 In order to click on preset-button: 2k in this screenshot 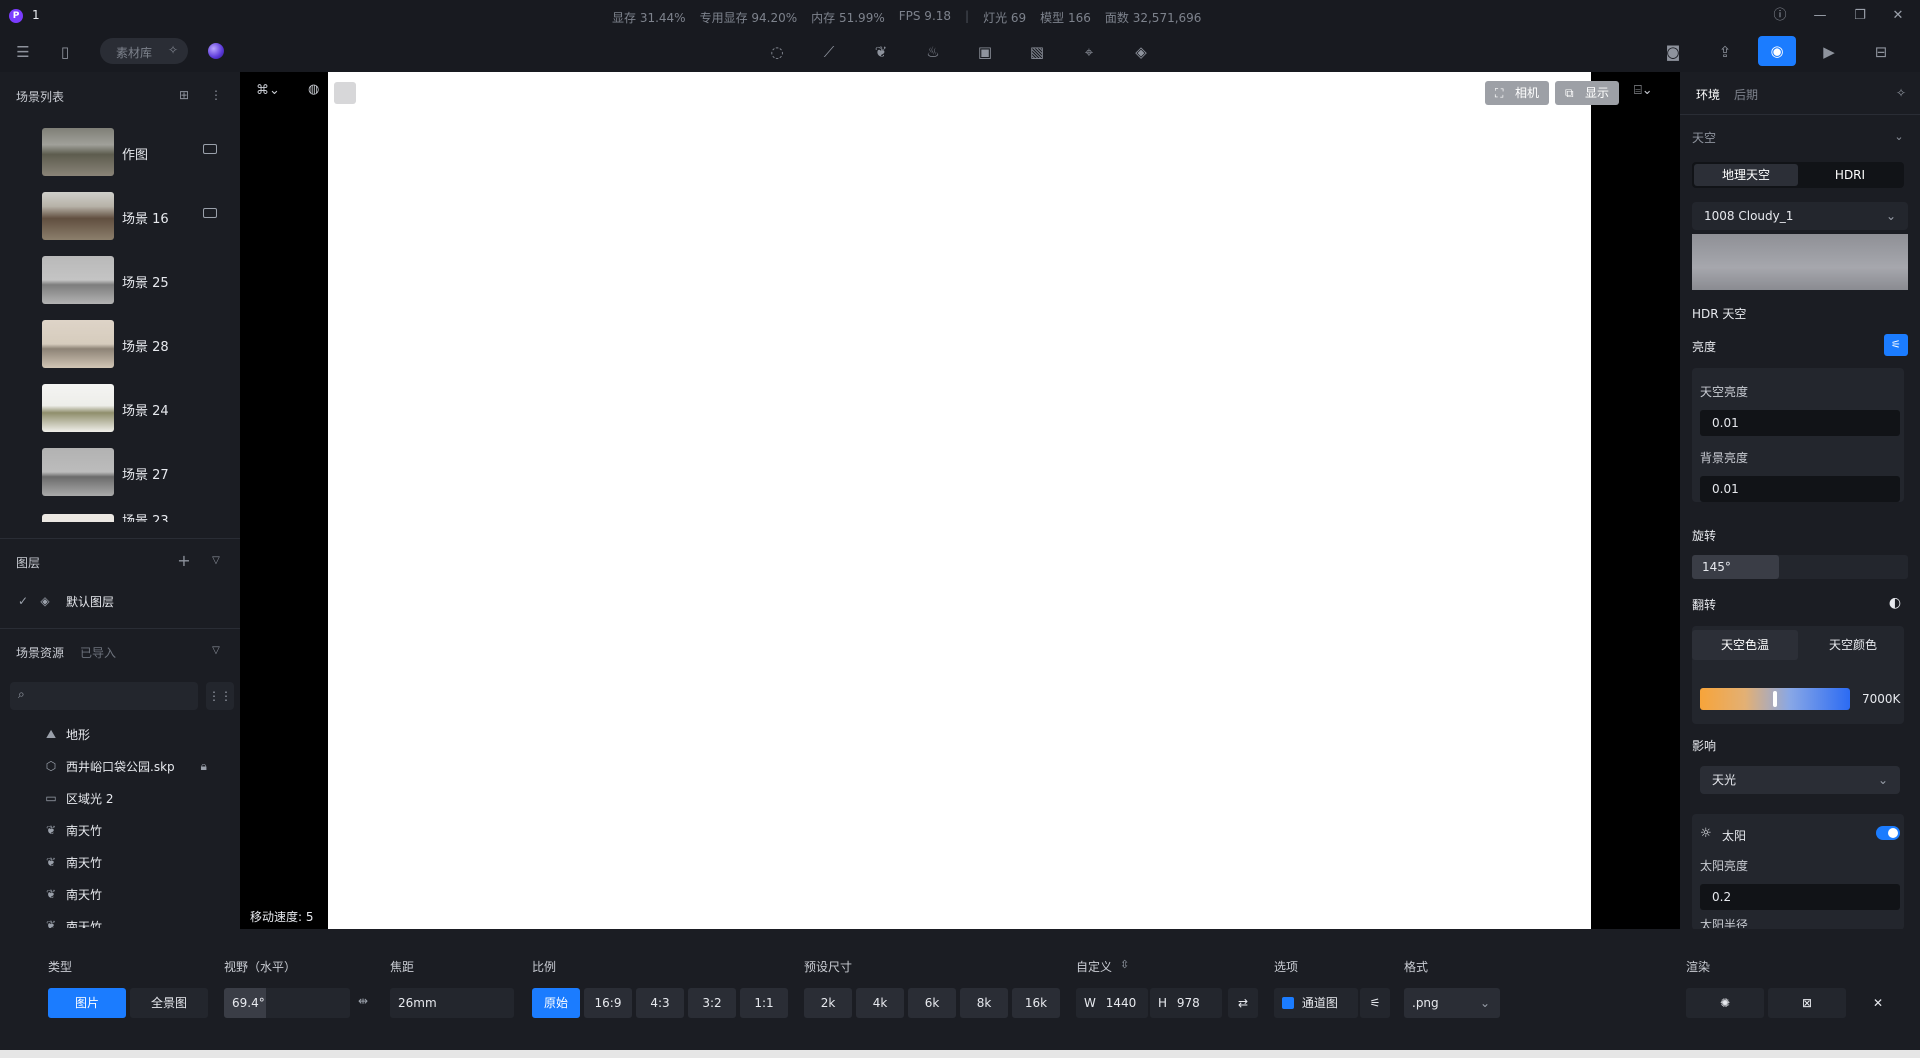, I will do `click(828, 1003)`.